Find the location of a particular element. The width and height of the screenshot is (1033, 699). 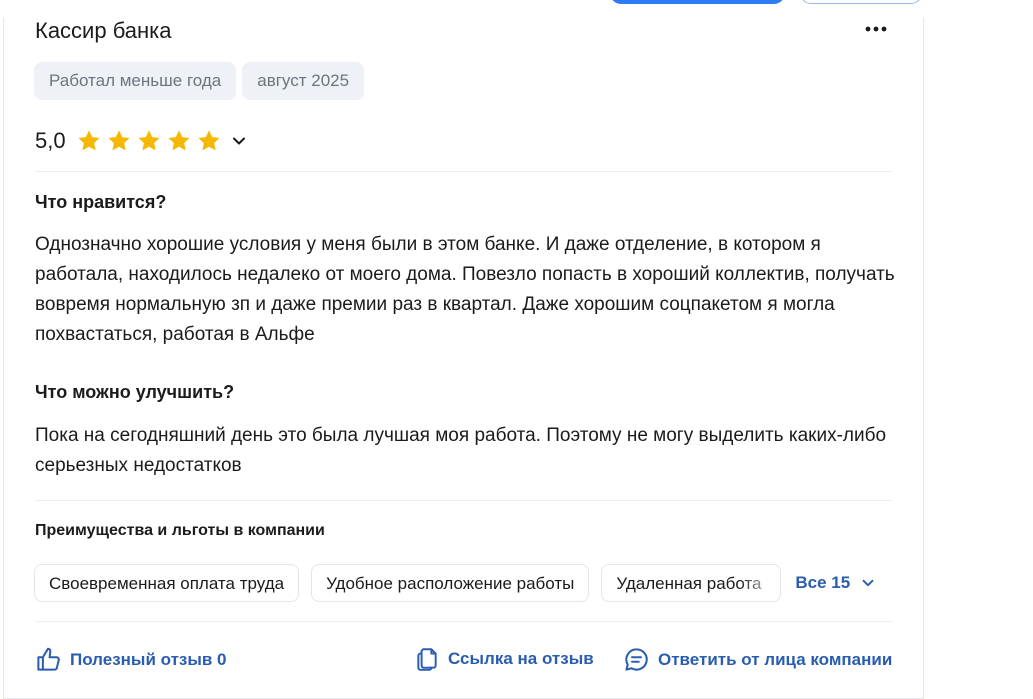

helpful-label: Полезный отзыв 0 is located at coordinates (148, 659).